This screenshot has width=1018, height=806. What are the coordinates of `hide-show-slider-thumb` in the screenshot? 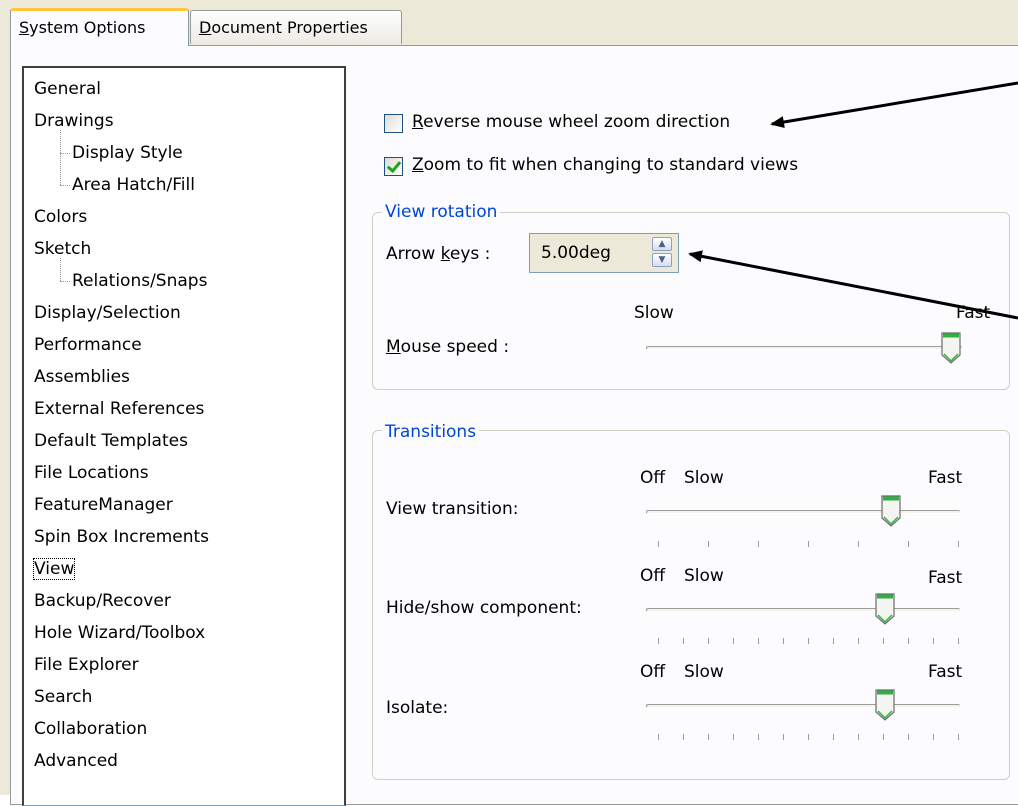 It's located at (885, 609).